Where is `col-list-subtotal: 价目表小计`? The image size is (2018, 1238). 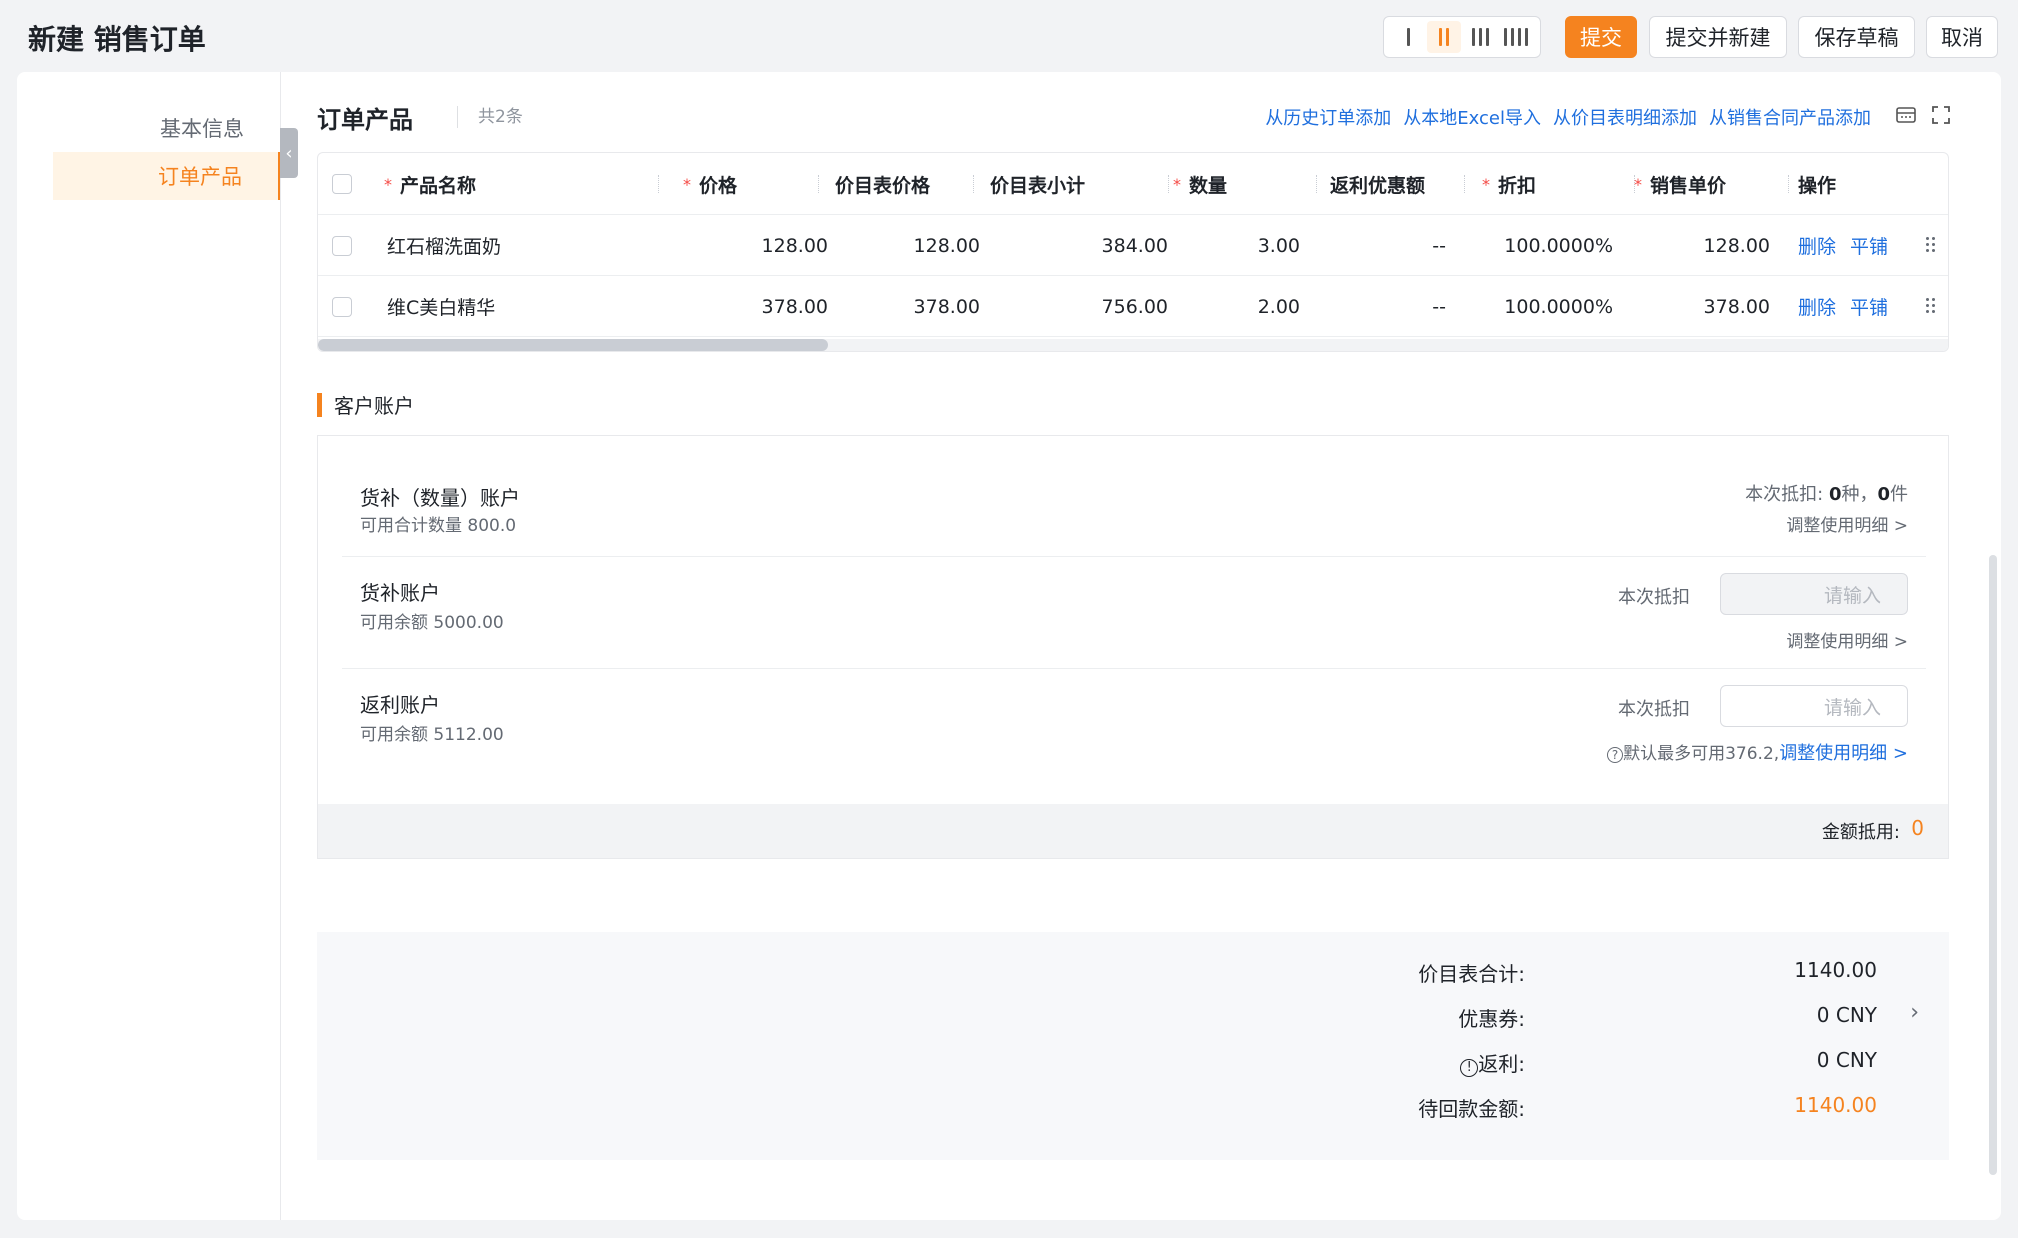 col-list-subtotal: 价目表小计 is located at coordinates (1038, 185).